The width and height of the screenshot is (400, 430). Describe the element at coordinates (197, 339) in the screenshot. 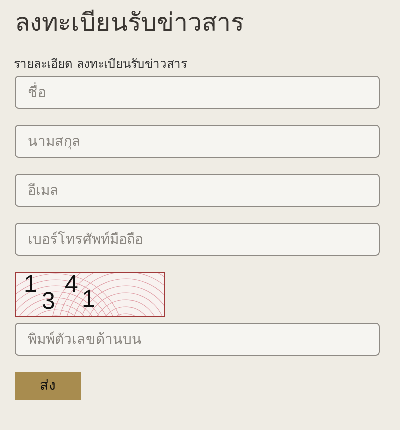

I see `captcha-input-field: พิมพ์ตัวเลขด้านบน` at that location.